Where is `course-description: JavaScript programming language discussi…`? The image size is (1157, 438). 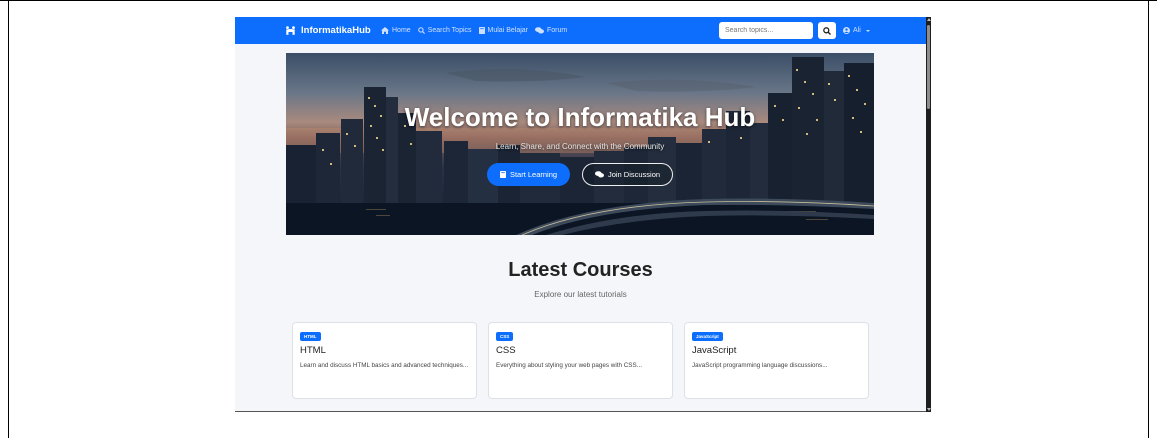 course-description: JavaScript programming language discussi… is located at coordinates (760, 365).